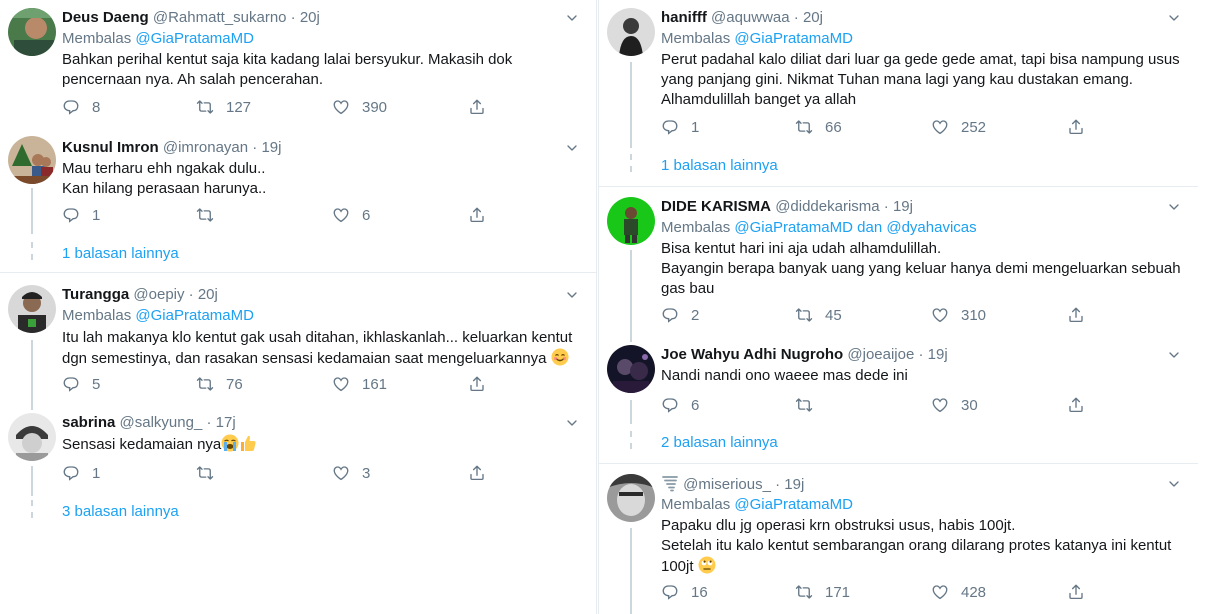  What do you see at coordinates (838, 592) in the screenshot?
I see `retweet-count: 171` at bounding box center [838, 592].